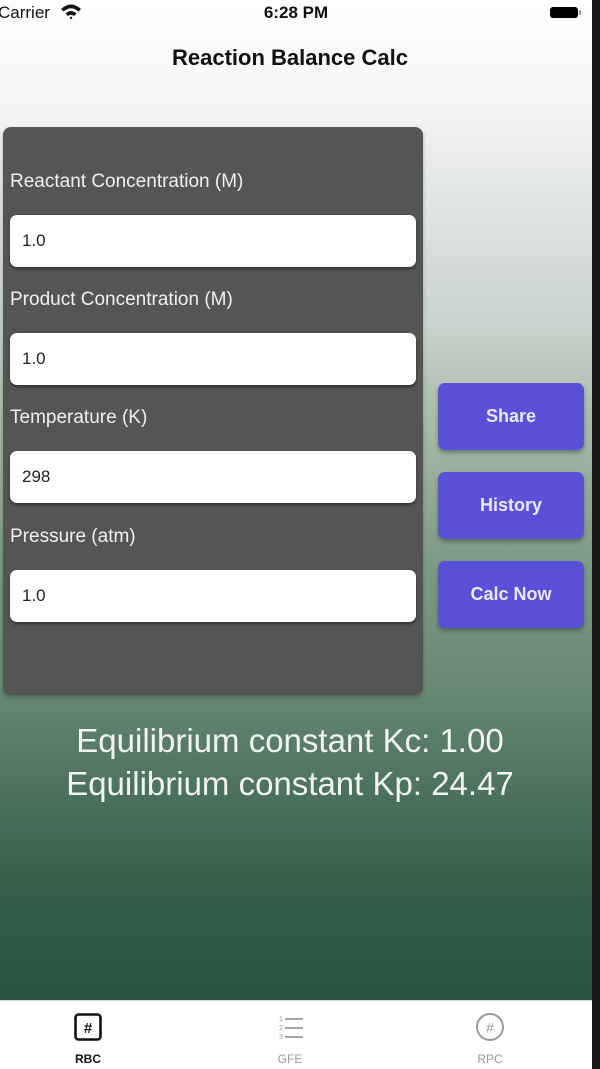  I want to click on page-title: Reaction Balance Calc, so click(290, 57).